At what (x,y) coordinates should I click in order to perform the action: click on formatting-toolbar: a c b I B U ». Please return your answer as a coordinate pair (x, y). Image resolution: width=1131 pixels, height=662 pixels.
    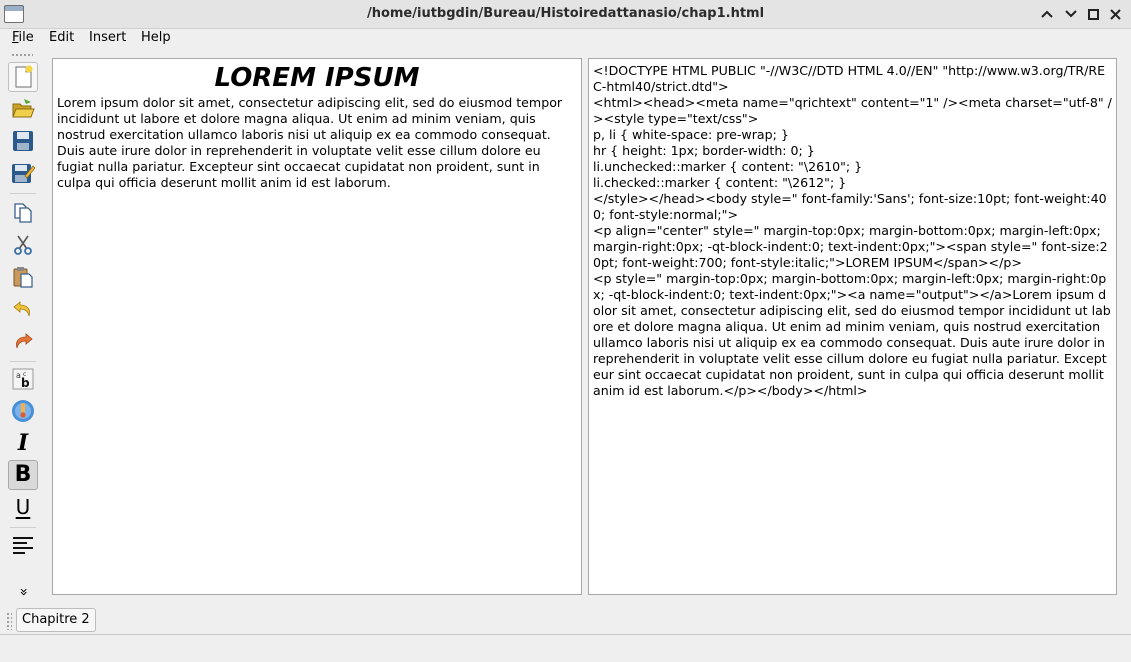
    Looking at the image, I should click on (23, 328).